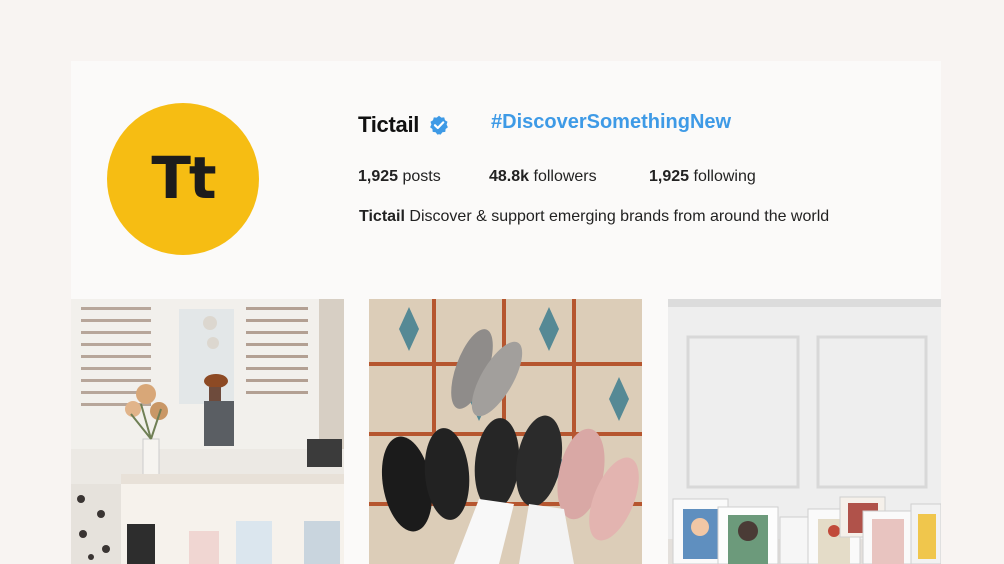 The height and width of the screenshot is (564, 1004). I want to click on stat-followers: 48.8k followers, so click(569, 177).